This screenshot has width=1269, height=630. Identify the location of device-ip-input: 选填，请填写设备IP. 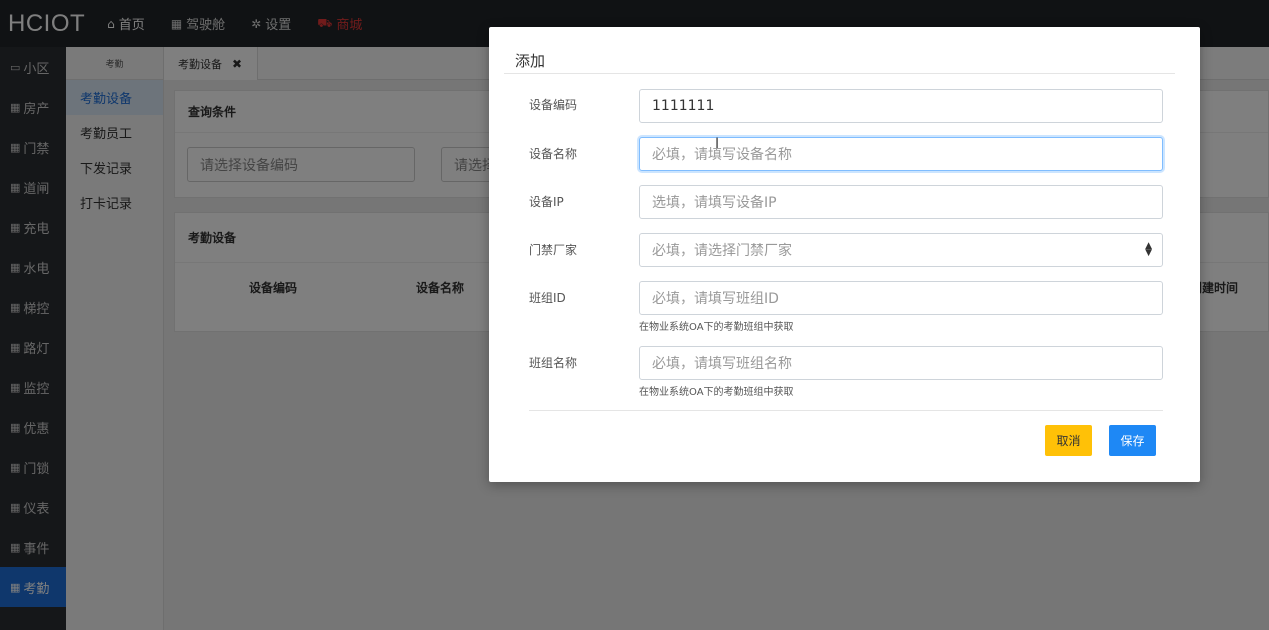
(901, 202).